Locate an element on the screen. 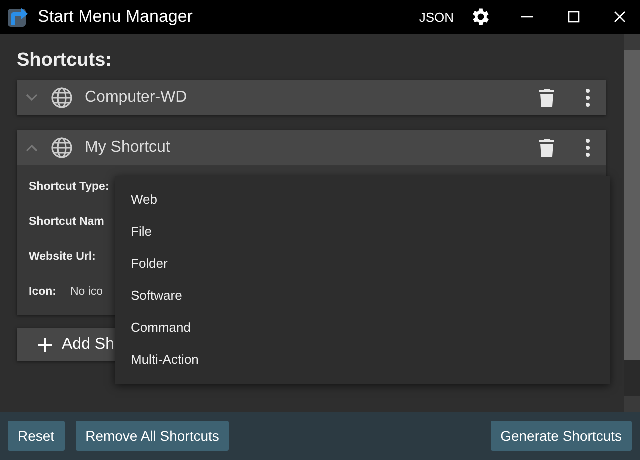 This screenshot has height=460, width=640. footer-button: Reset is located at coordinates (36, 436).